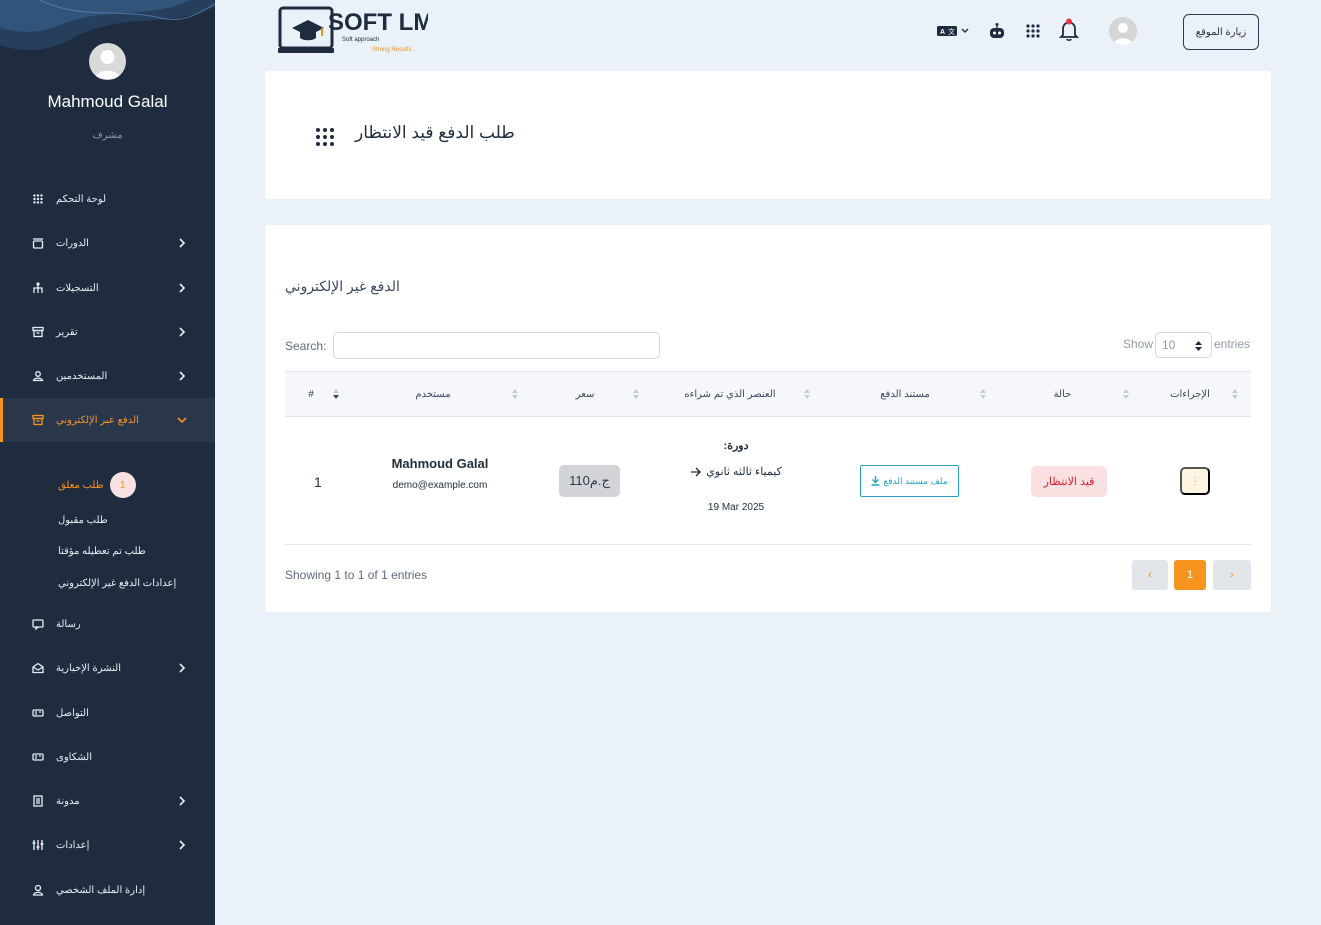 This screenshot has width=1321, height=925. I want to click on sidebar-item-label: التواصل, so click(72, 713).